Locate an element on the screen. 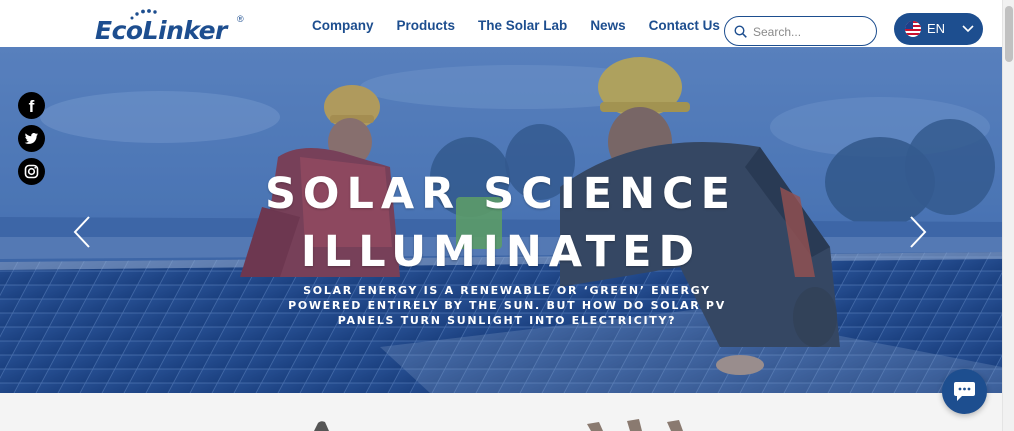 This screenshot has height=431, width=1014. instagram-icon is located at coordinates (31, 171).